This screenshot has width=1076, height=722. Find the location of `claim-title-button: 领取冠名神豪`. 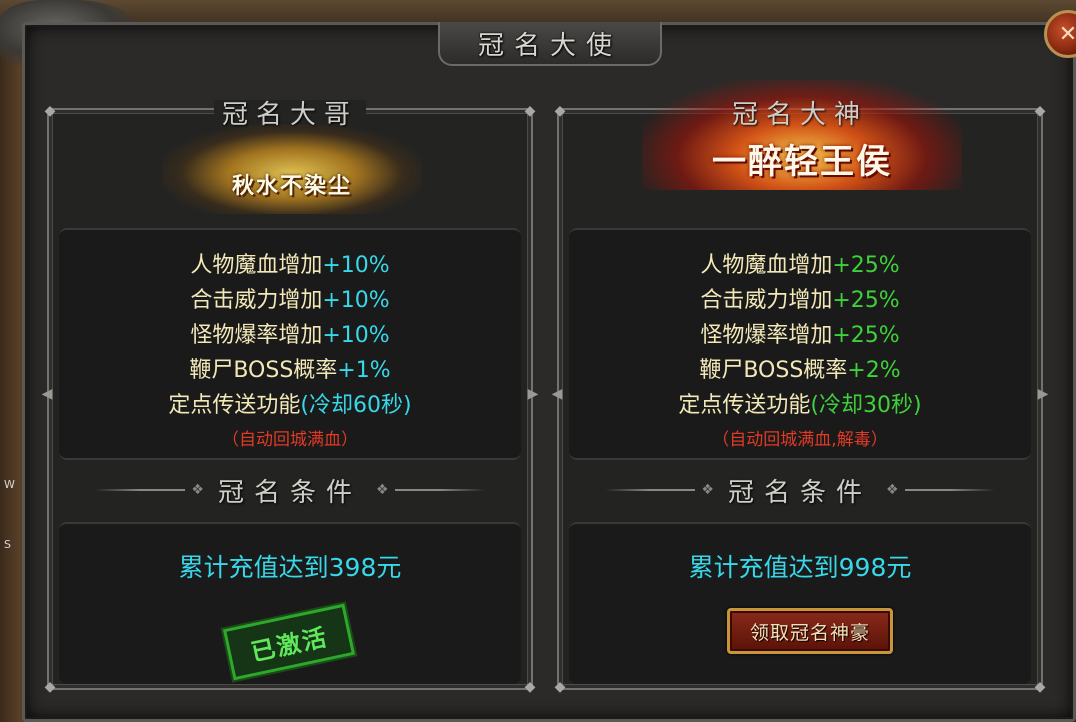

claim-title-button: 领取冠名神豪 is located at coordinates (810, 631).